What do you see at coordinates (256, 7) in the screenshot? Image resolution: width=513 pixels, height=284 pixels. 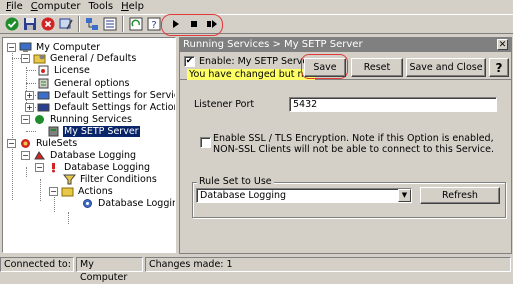 I see `menu-bar: File Computer Tools Help` at bounding box center [256, 7].